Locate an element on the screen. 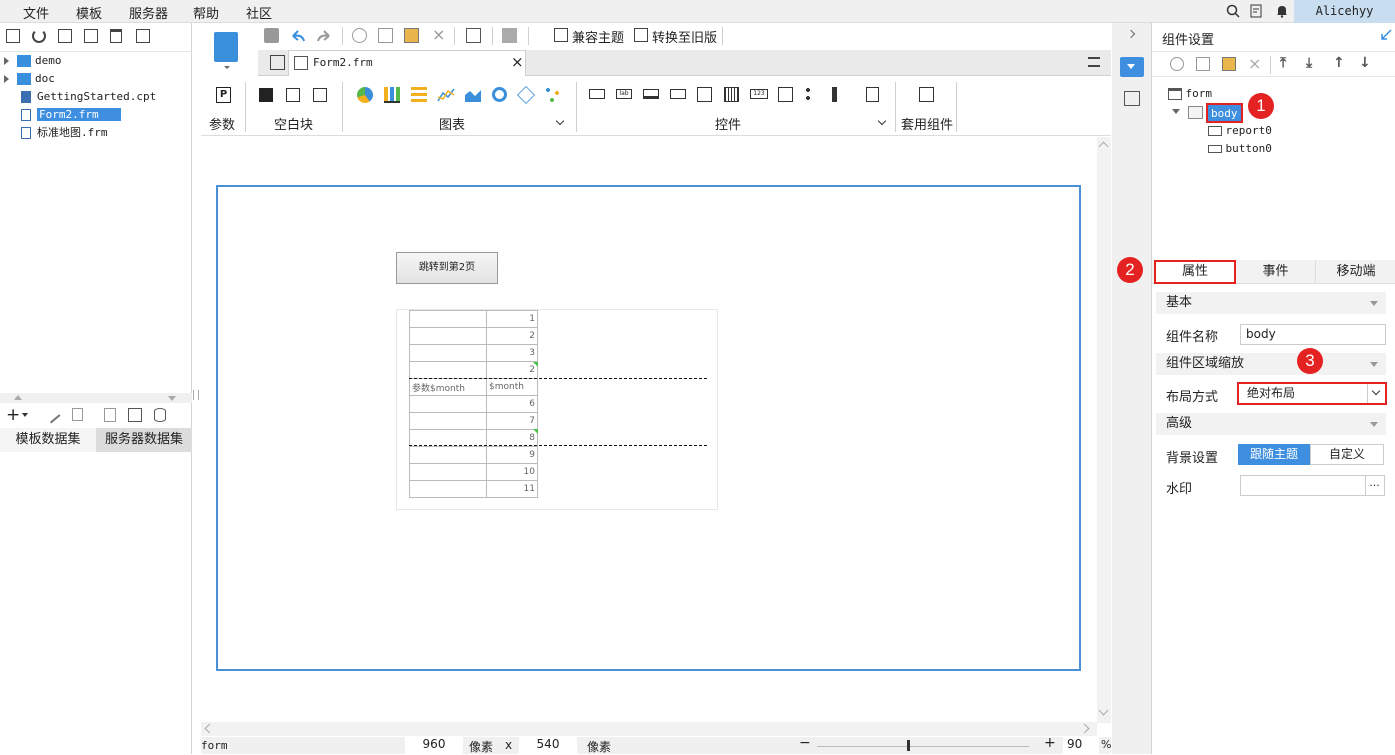  scroll-right-icon is located at coordinates (1084, 728).